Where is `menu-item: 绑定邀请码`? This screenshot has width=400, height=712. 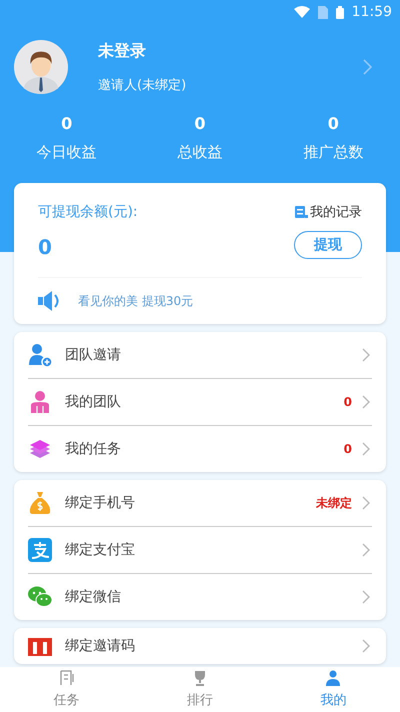
menu-item: 绑定邀请码 is located at coordinates (200, 646).